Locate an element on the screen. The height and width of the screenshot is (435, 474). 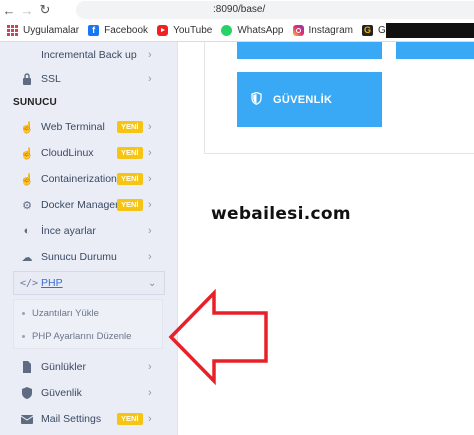
sidebar-item-label: Mail Settings is located at coordinates (71, 419).